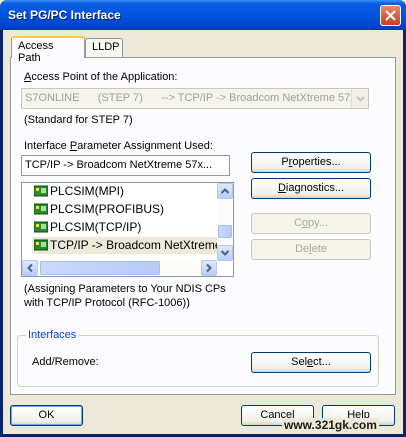  Describe the element at coordinates (203, 15) in the screenshot. I see `title-bar: Set PG/PC Interface` at that location.